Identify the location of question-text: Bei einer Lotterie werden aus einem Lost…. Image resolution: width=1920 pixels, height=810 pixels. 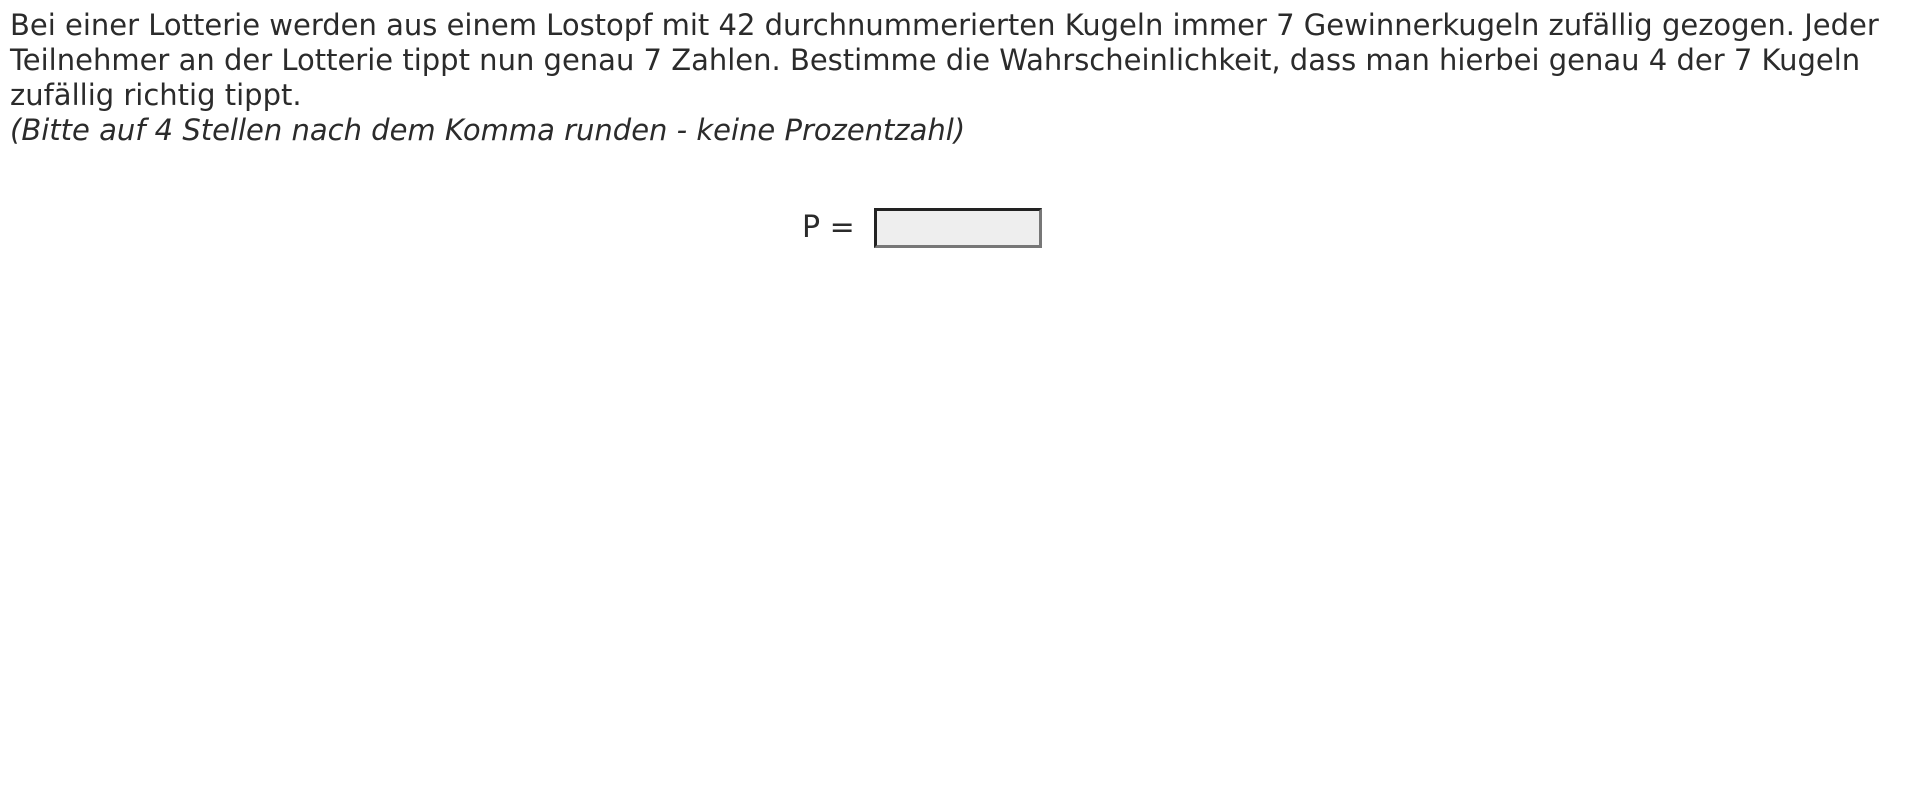
(944, 60).